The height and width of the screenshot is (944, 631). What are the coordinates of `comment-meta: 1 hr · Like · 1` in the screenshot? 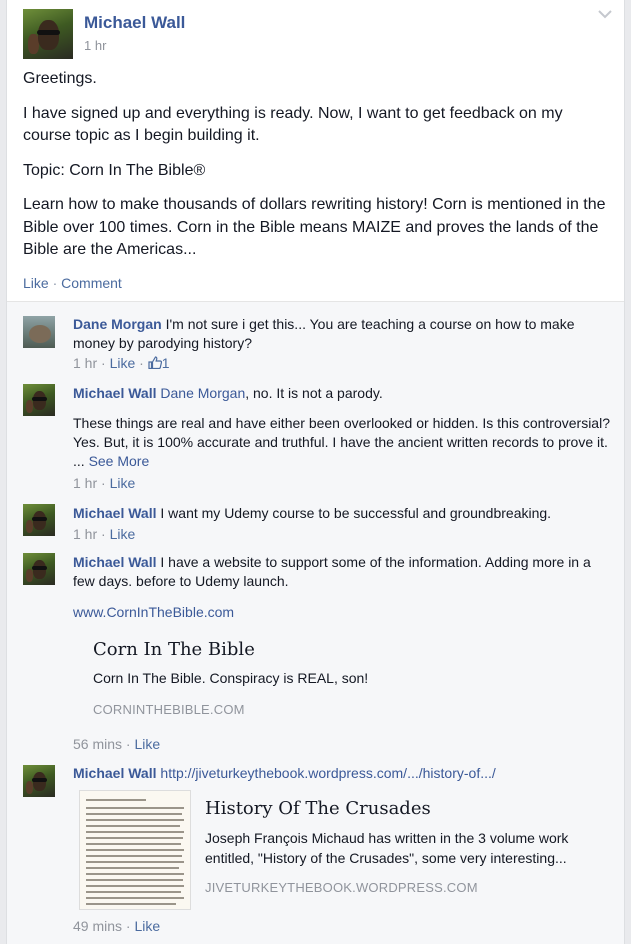 It's located at (121, 363).